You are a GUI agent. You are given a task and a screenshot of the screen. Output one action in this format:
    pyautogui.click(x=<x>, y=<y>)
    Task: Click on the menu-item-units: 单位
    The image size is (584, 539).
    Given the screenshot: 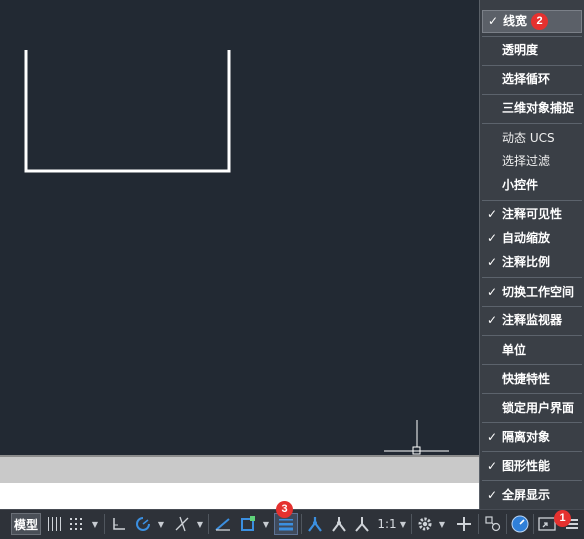 What is the action you would take?
    pyautogui.click(x=532, y=350)
    